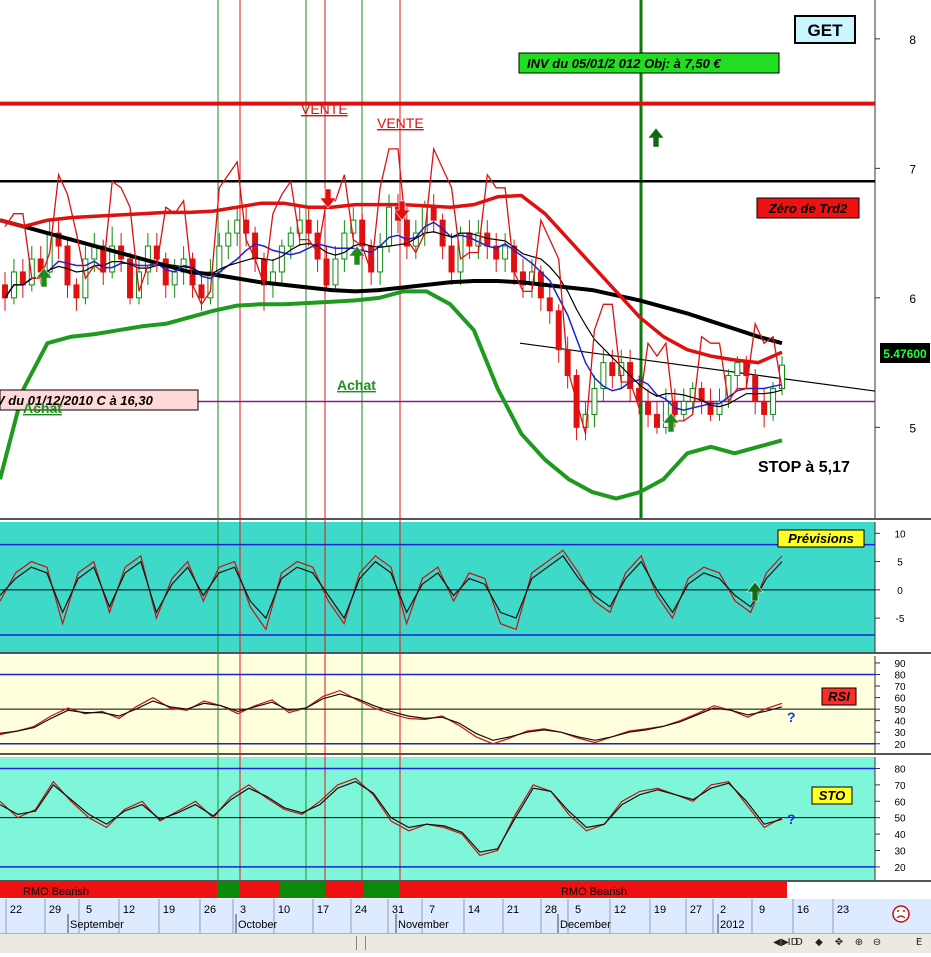  What do you see at coordinates (16, 910) in the screenshot?
I see `date-day-label: 22` at bounding box center [16, 910].